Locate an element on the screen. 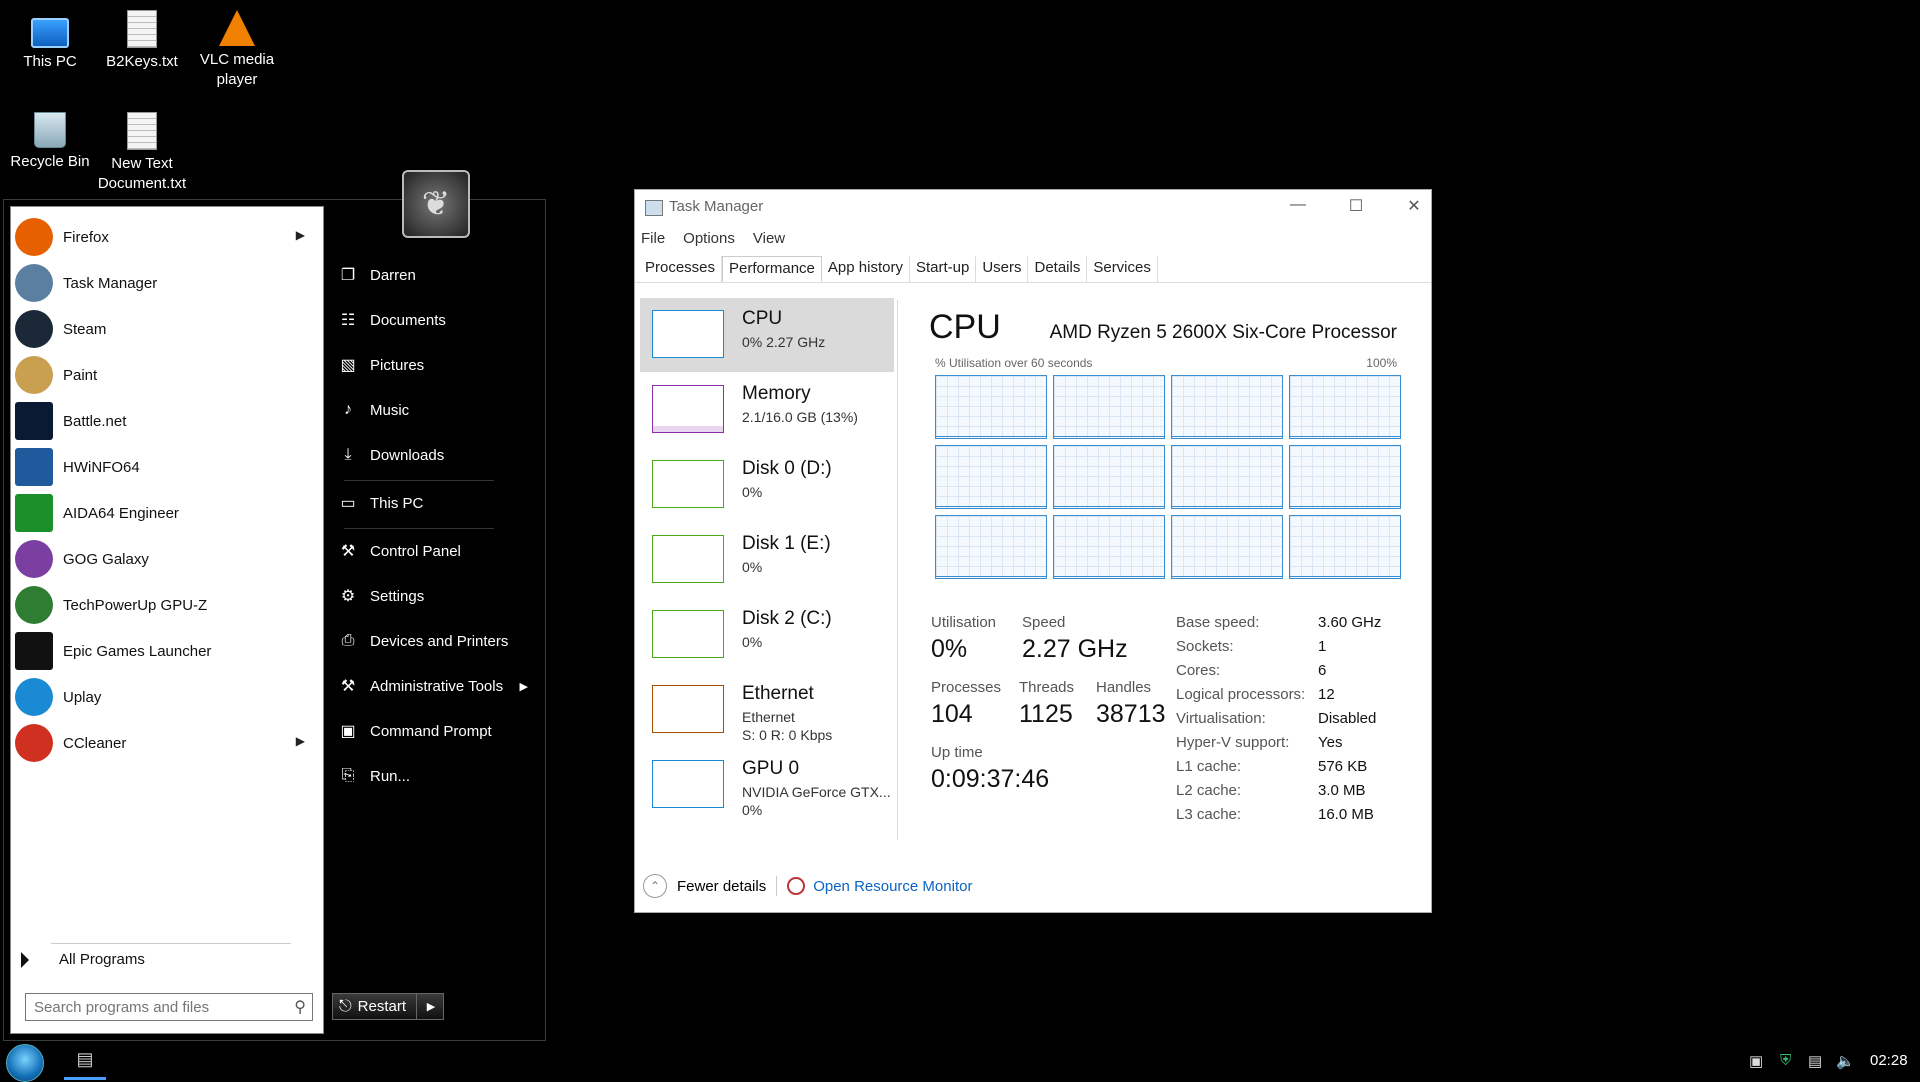 The width and height of the screenshot is (1920, 1082). resource-item: GPU 0 NVIDIA GeForce GTX... 0% is located at coordinates (767, 785).